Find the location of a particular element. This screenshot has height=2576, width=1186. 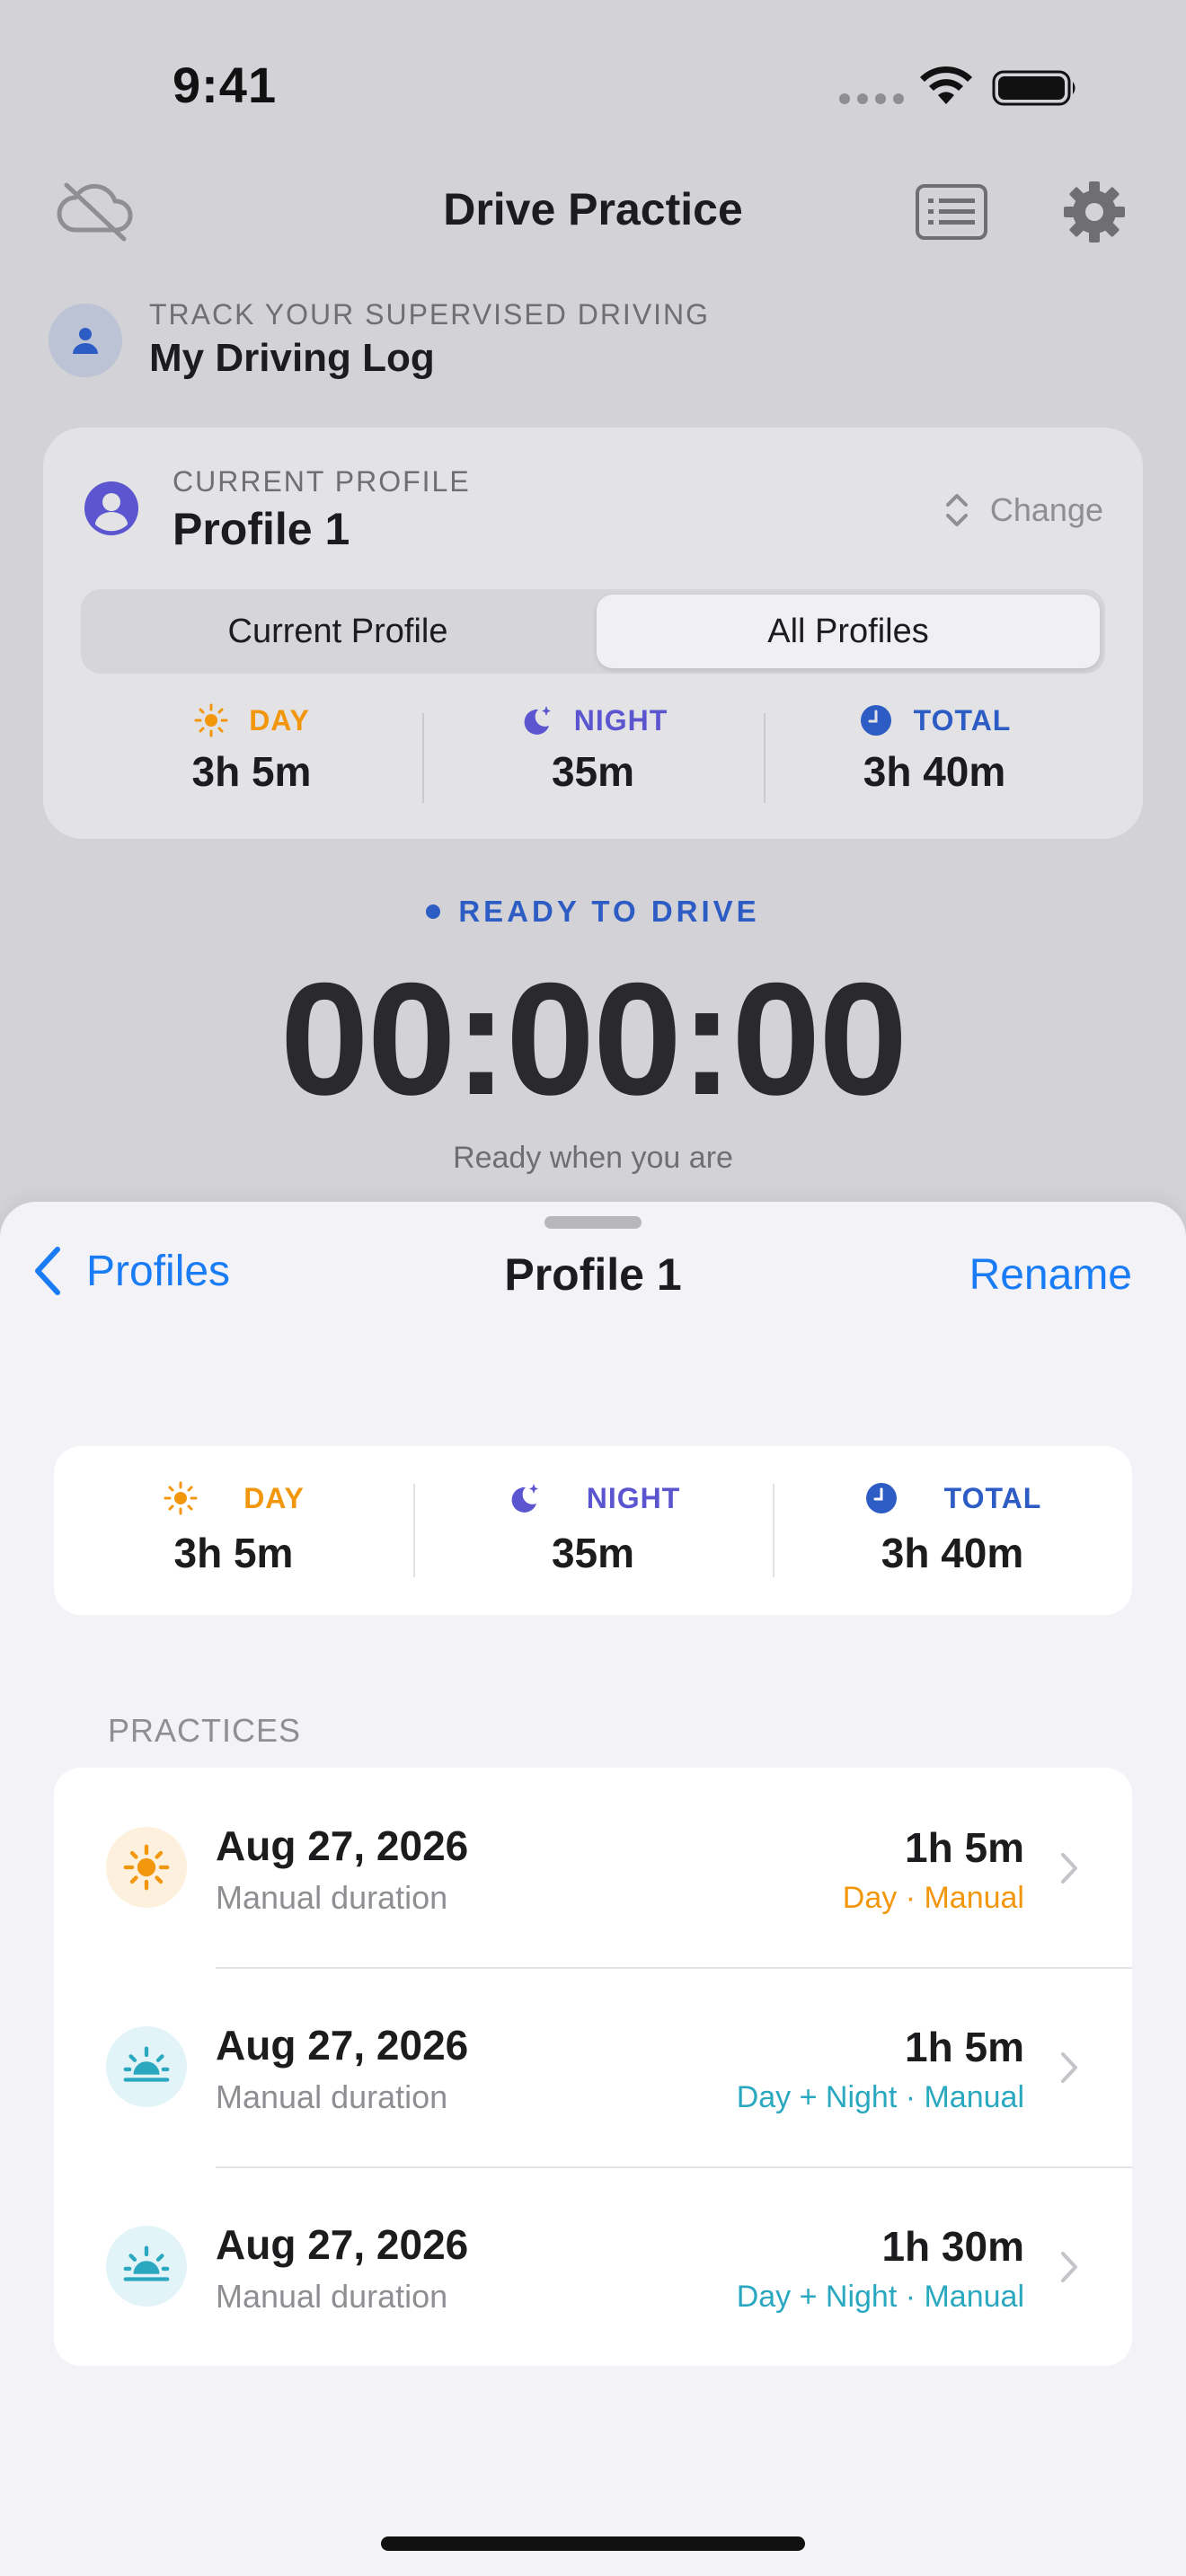

navigation-bar: Drive Practice is located at coordinates (593, 211).